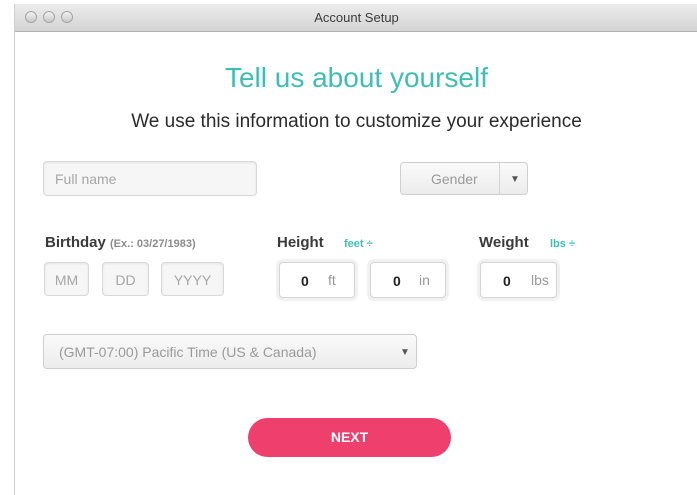  I want to click on birthday-label: Birthday (Ex.: 03/27/1983), so click(120, 242).